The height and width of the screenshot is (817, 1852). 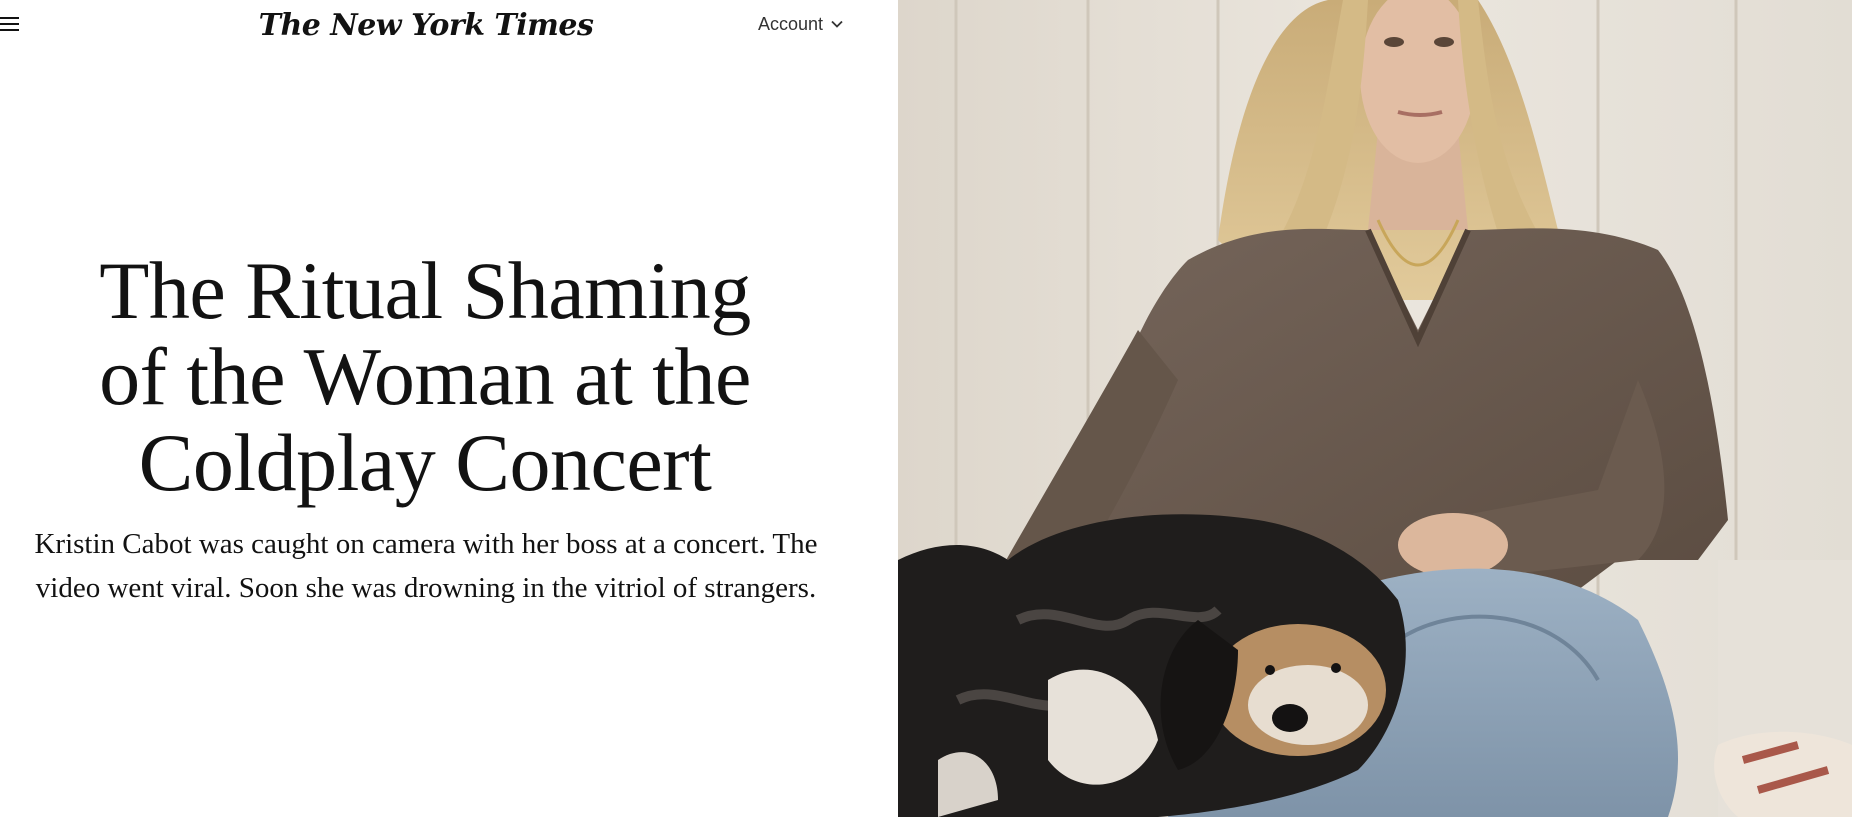 I want to click on masthead: The New York Times Account, so click(x=449, y=25).